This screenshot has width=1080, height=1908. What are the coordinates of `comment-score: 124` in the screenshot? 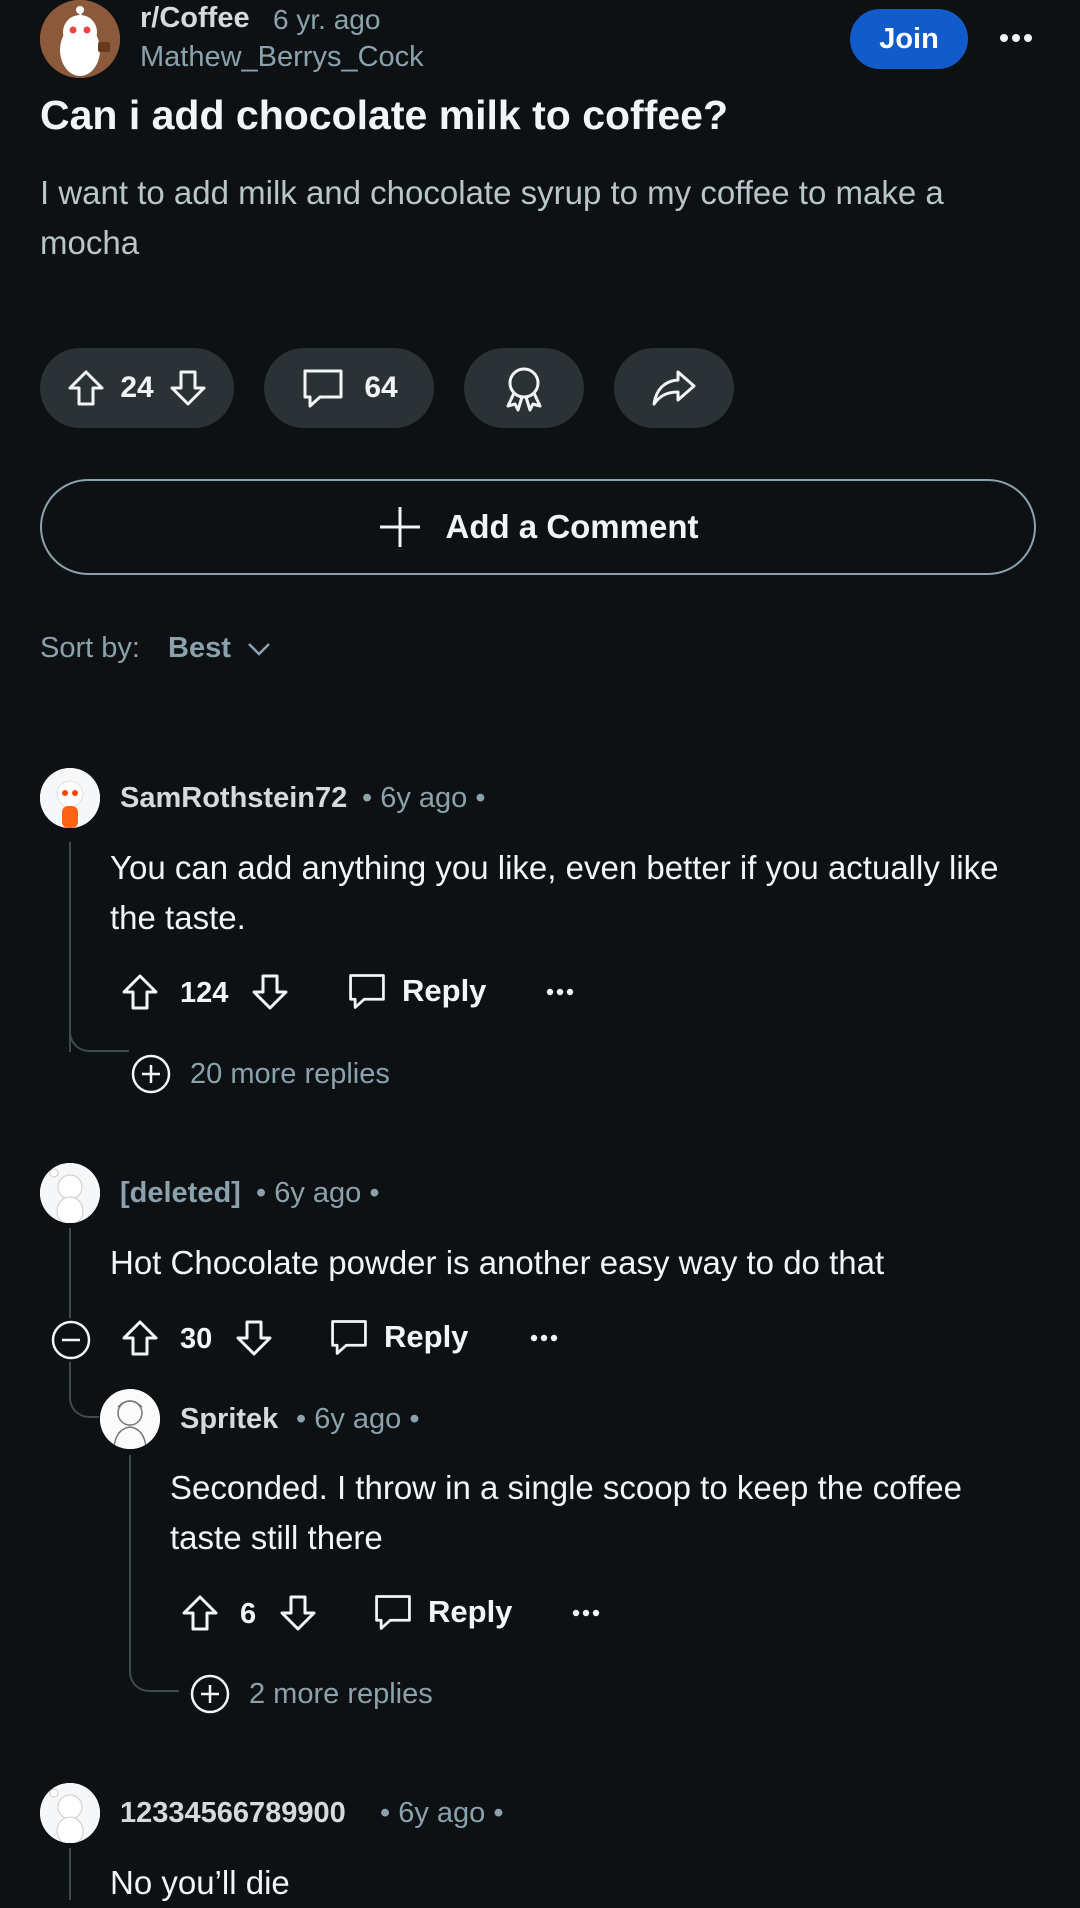 It's located at (204, 993).